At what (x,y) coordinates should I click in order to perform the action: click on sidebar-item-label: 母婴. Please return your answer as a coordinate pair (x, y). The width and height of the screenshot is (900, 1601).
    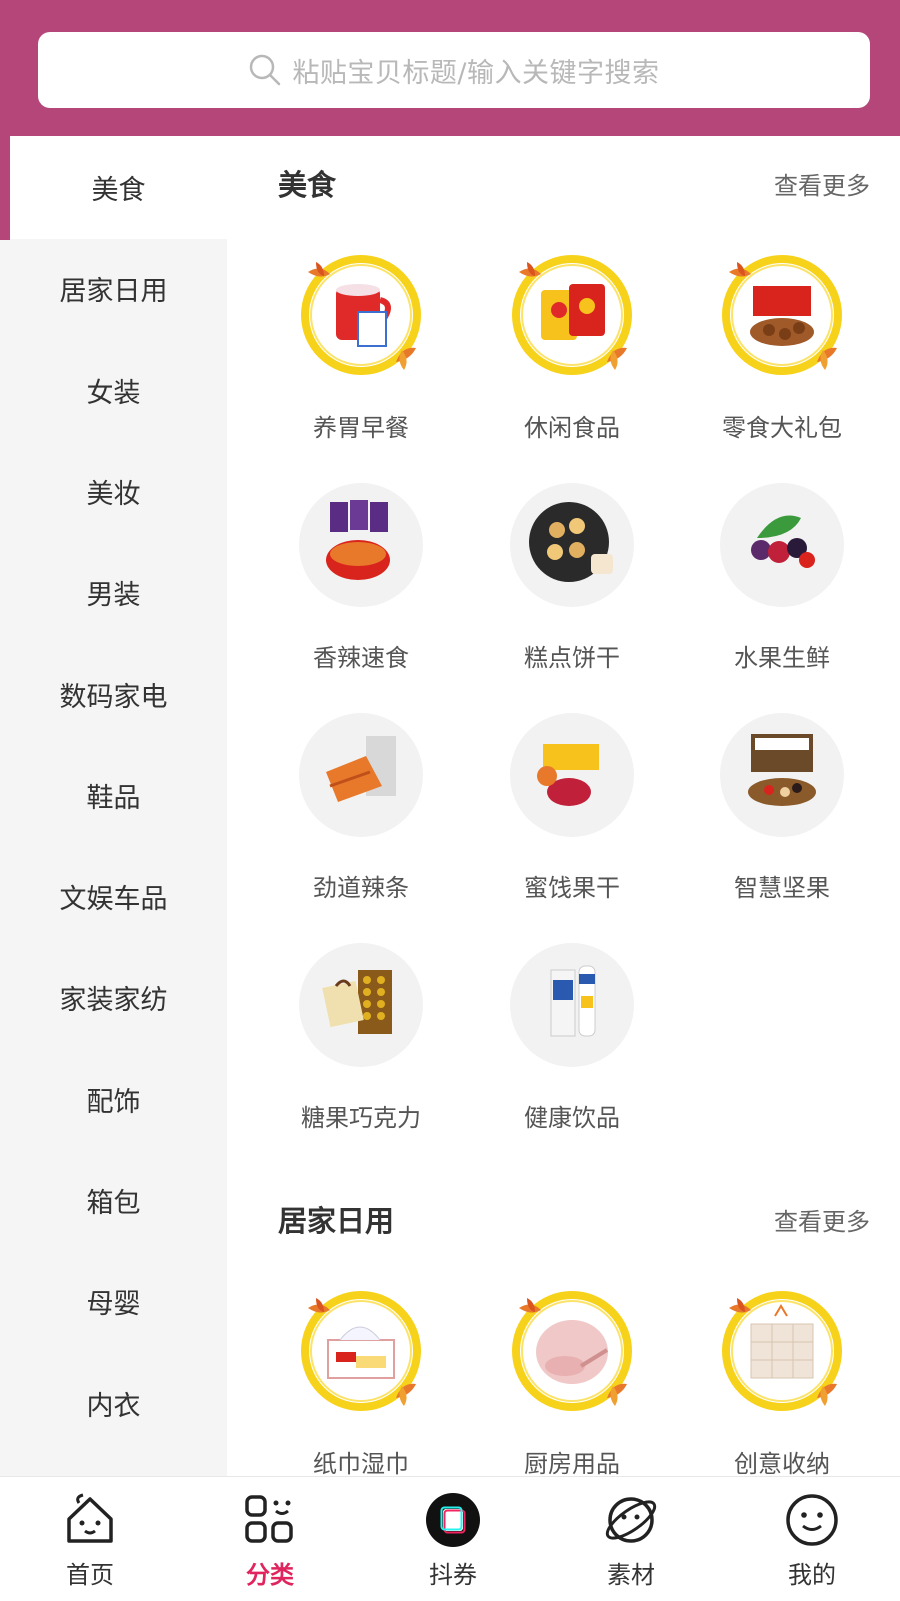
    Looking at the image, I should click on (113, 1305).